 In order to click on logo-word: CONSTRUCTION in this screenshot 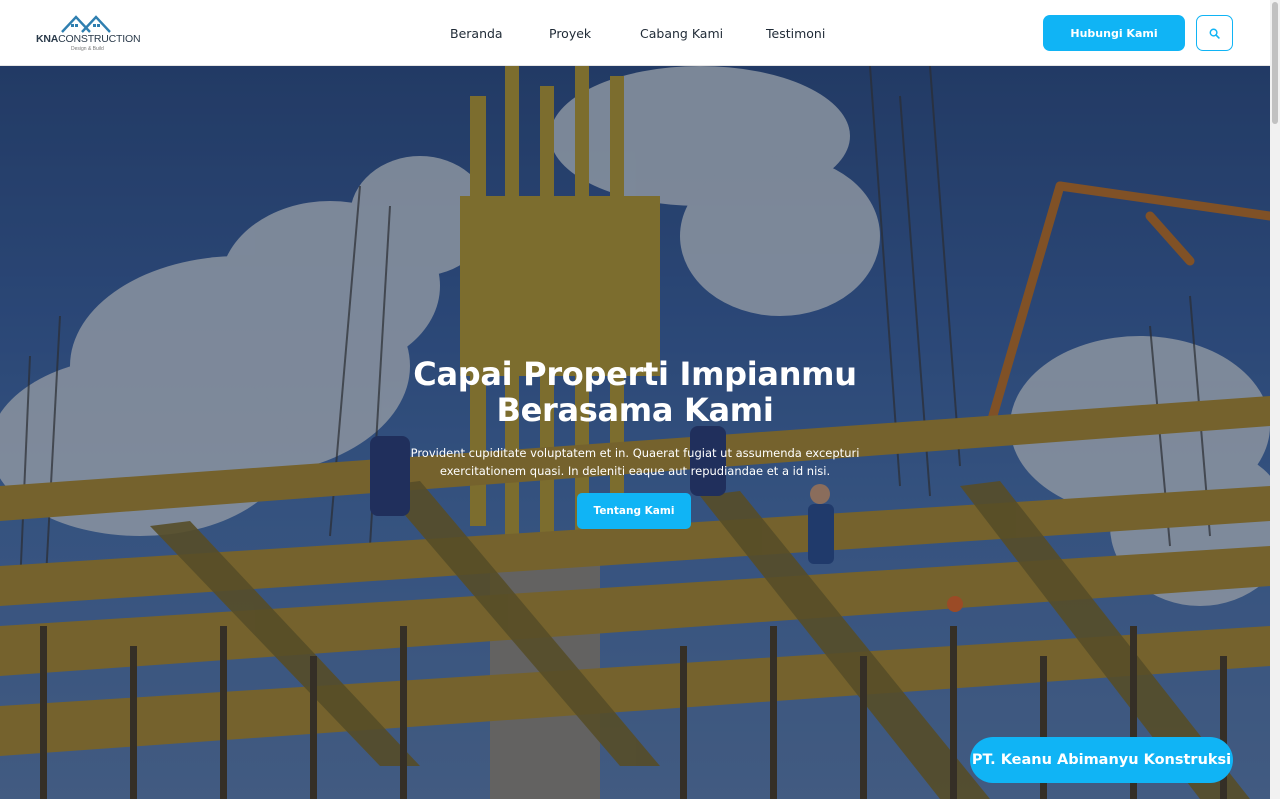, I will do `click(99, 39)`.